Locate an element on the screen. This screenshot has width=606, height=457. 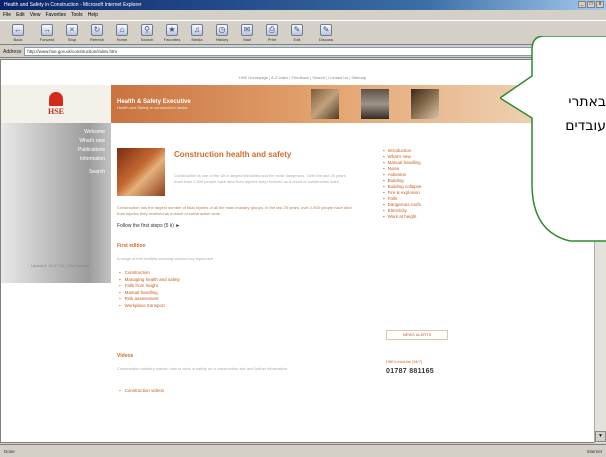
favorites-button: ★ Favorites is located at coordinates (172, 33).